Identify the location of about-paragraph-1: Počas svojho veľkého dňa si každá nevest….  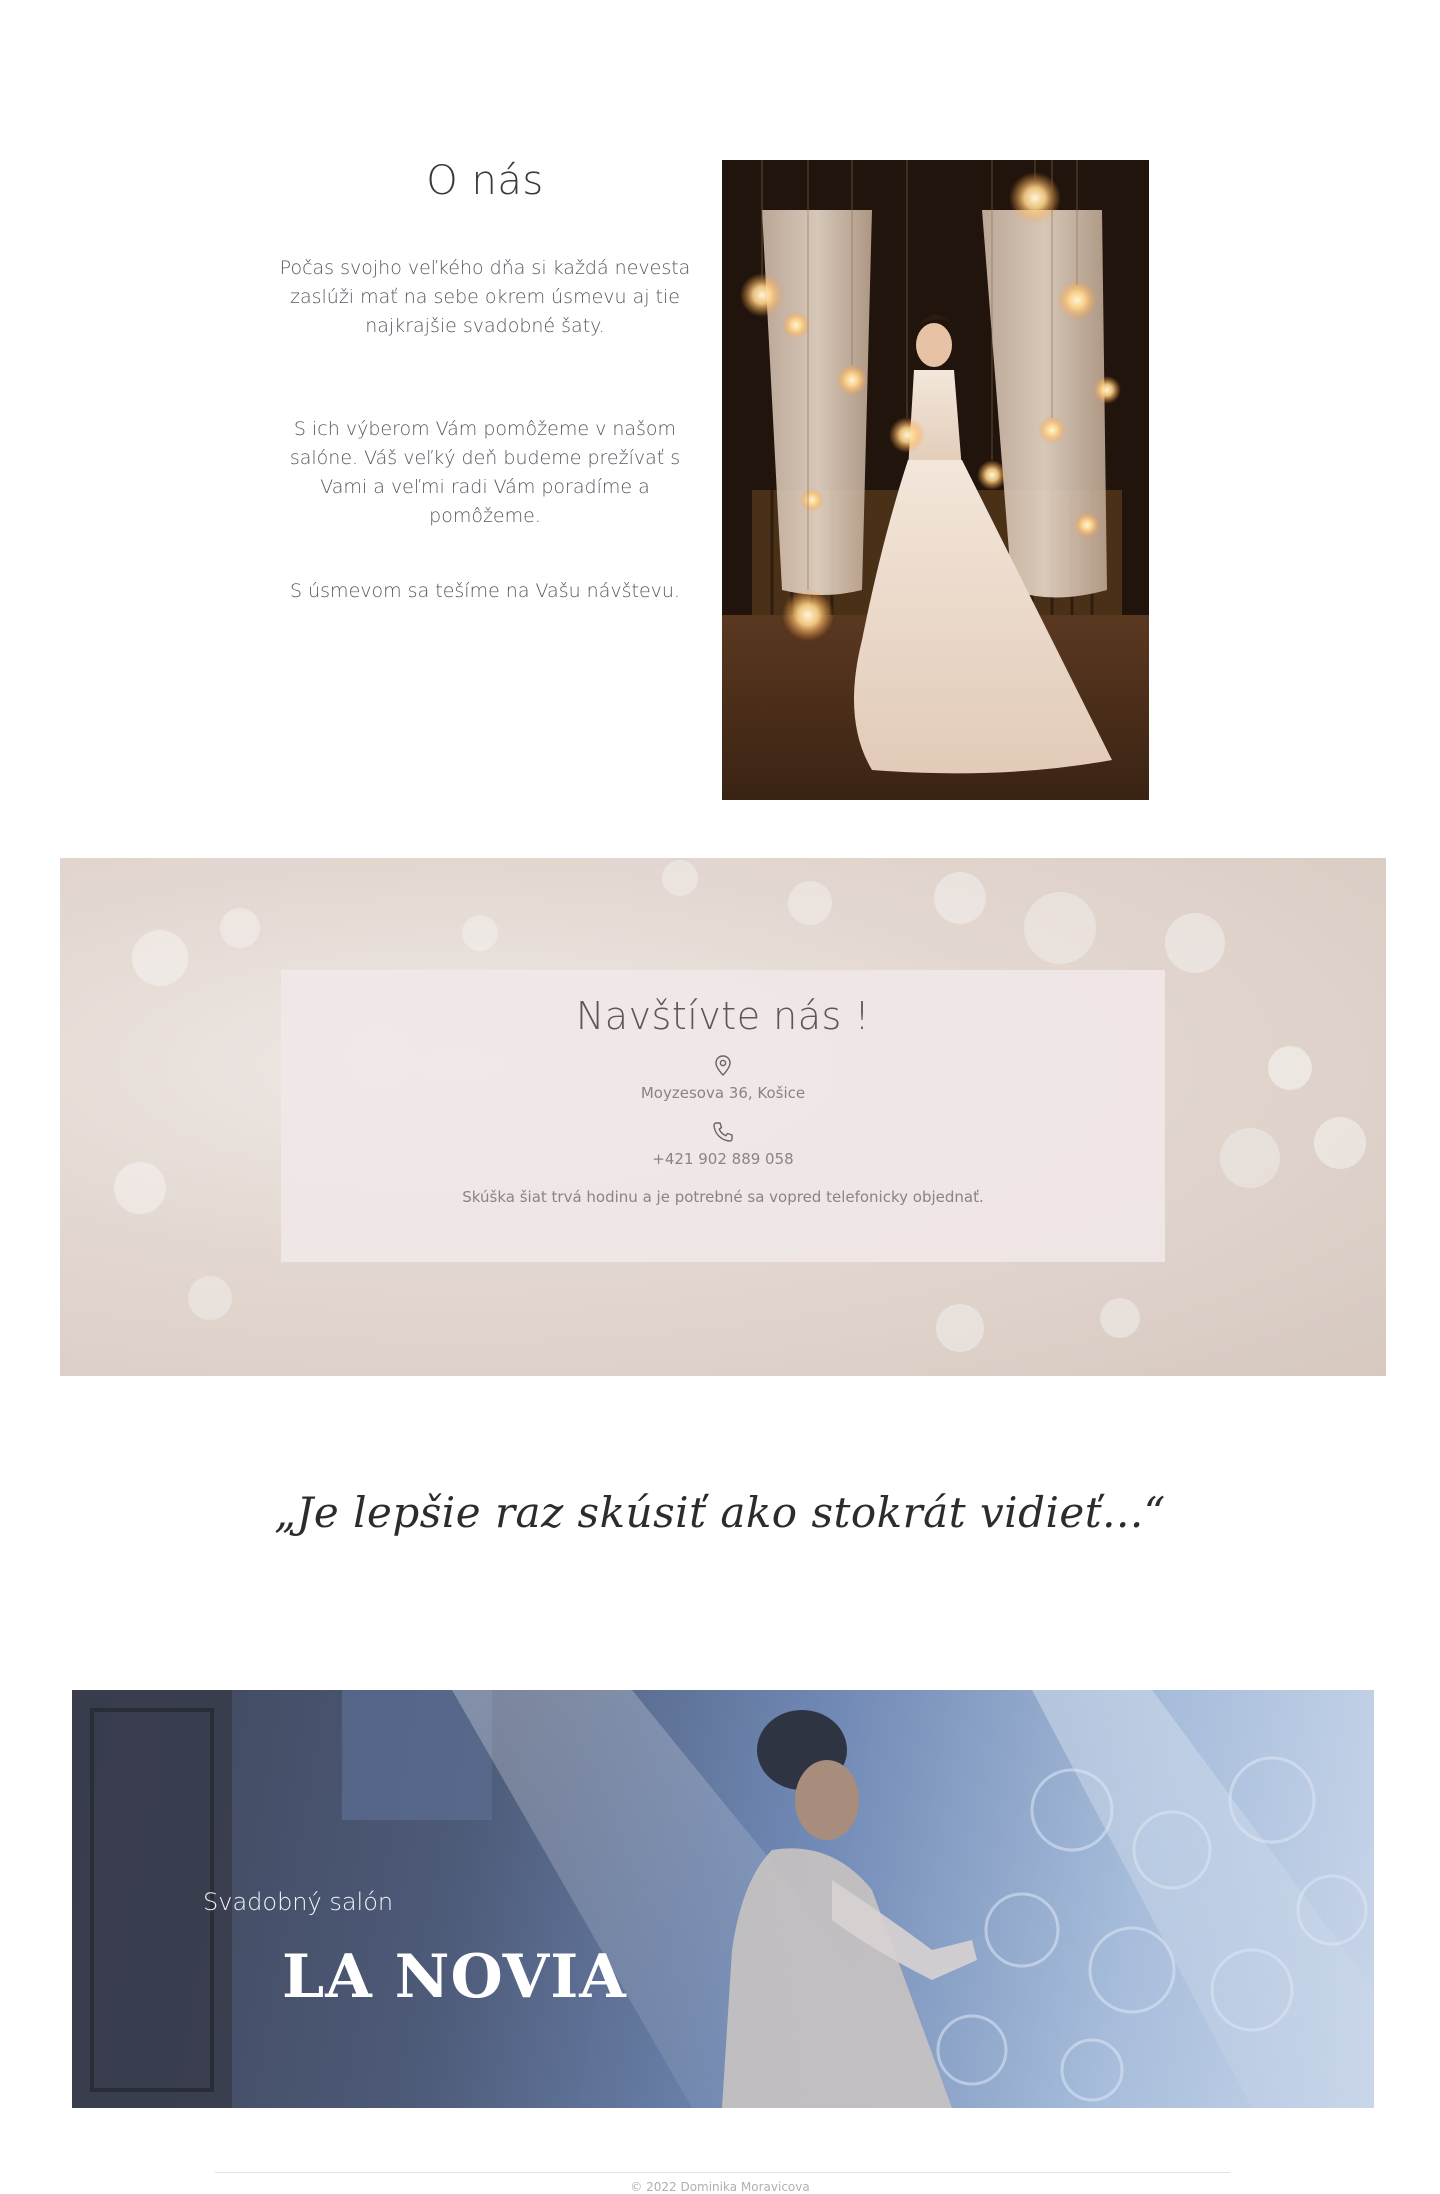
(485, 297).